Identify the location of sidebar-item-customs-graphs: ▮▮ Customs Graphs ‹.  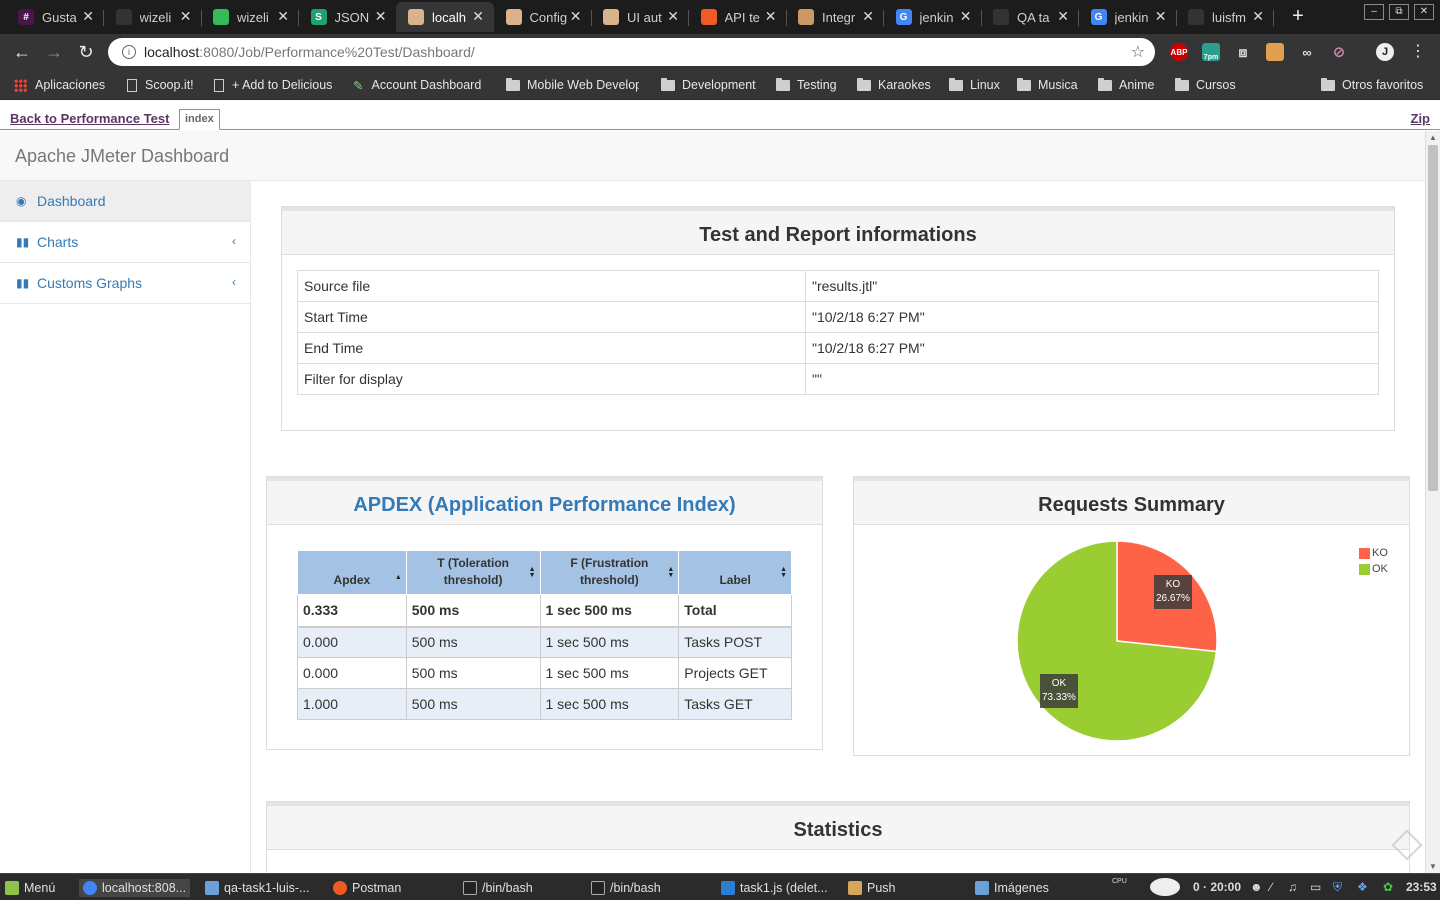
(125, 283).